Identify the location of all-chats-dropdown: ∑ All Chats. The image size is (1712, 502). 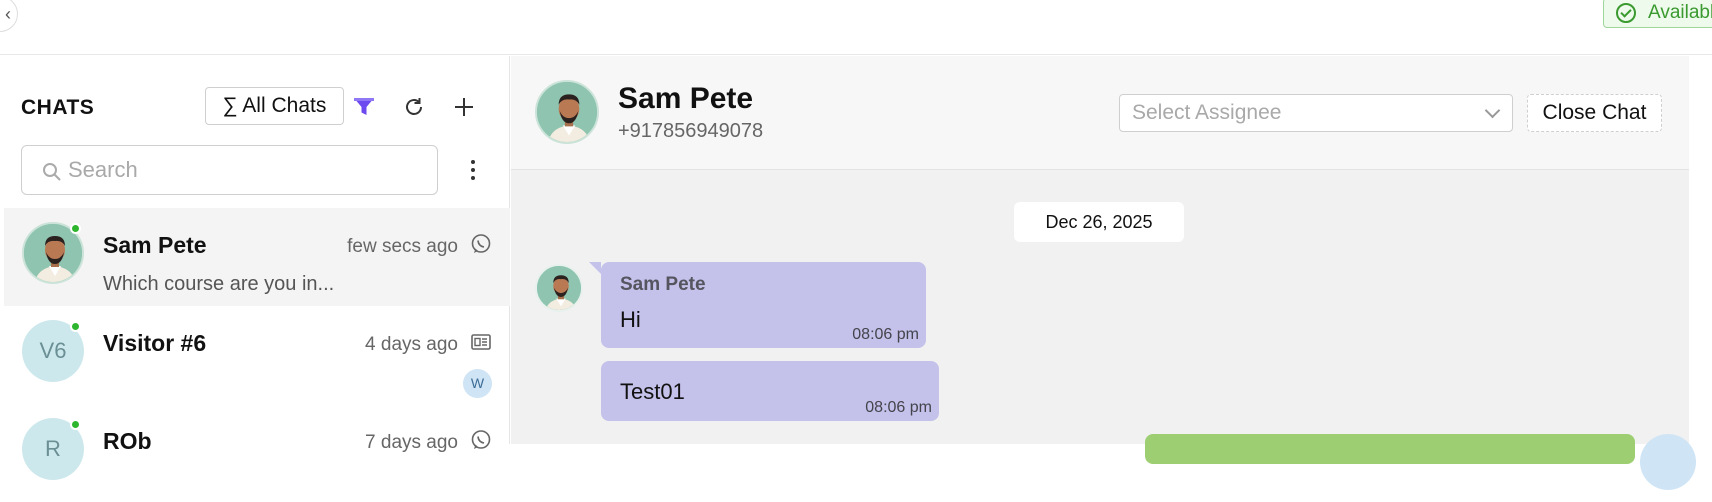
(274, 106).